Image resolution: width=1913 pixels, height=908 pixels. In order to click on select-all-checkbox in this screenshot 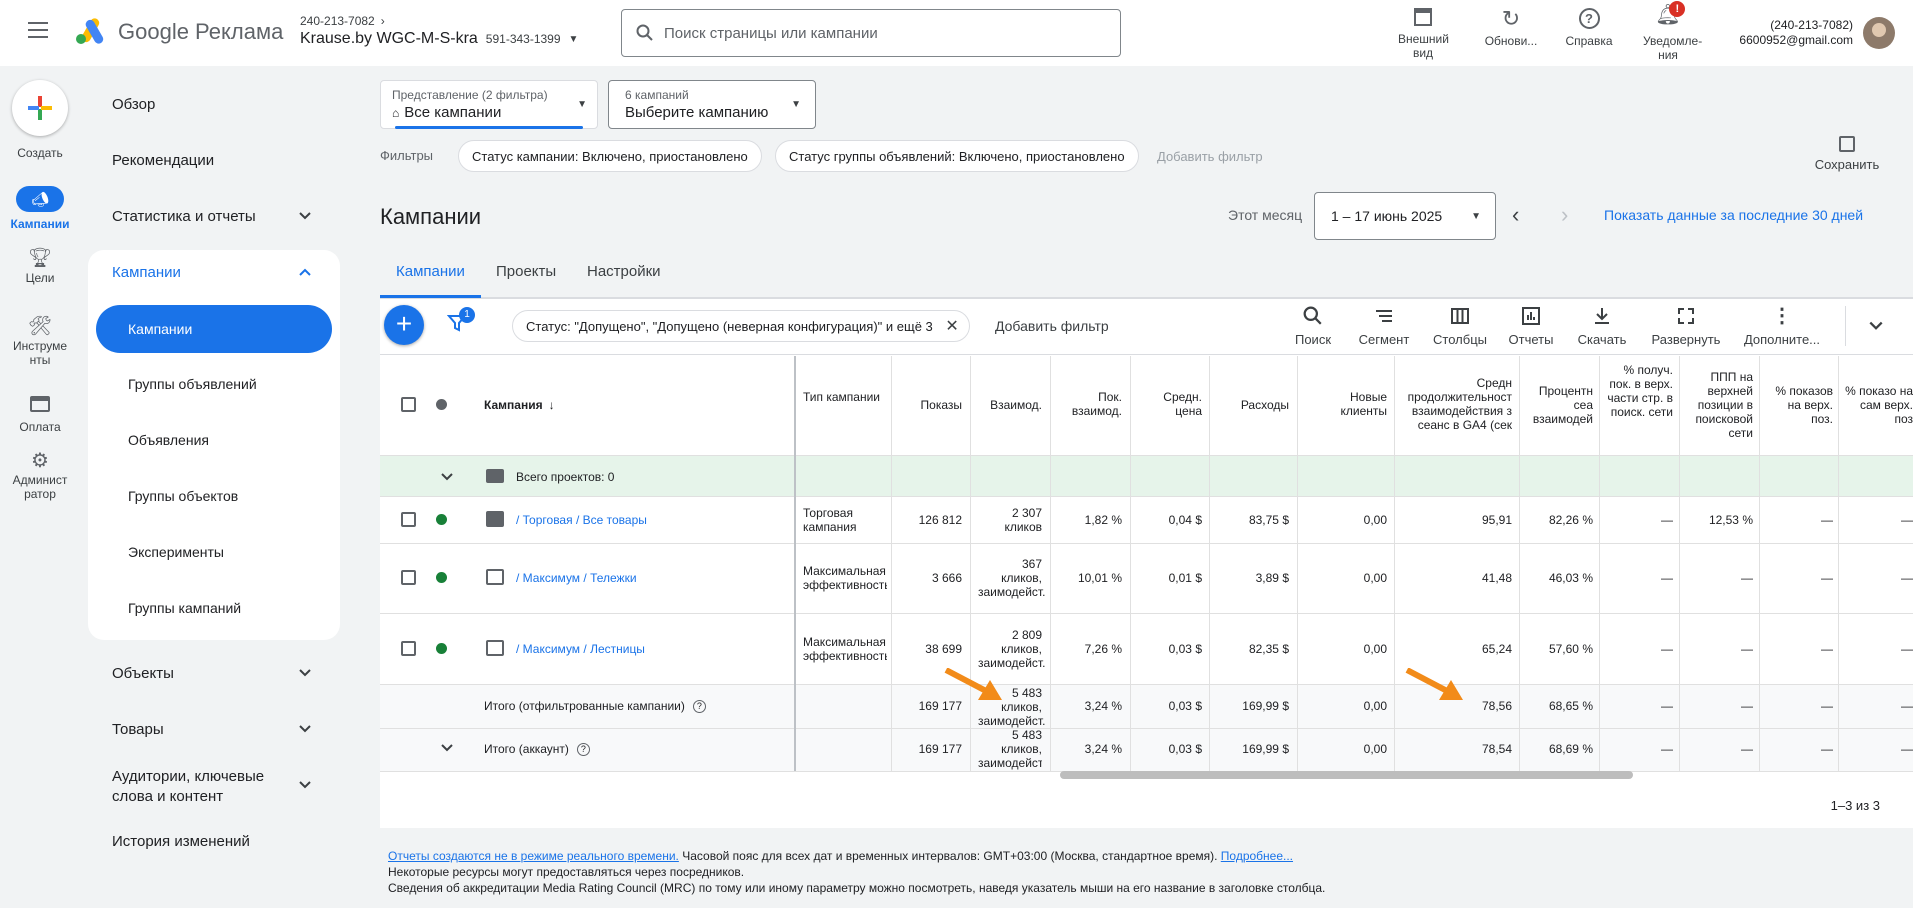, I will do `click(408, 404)`.